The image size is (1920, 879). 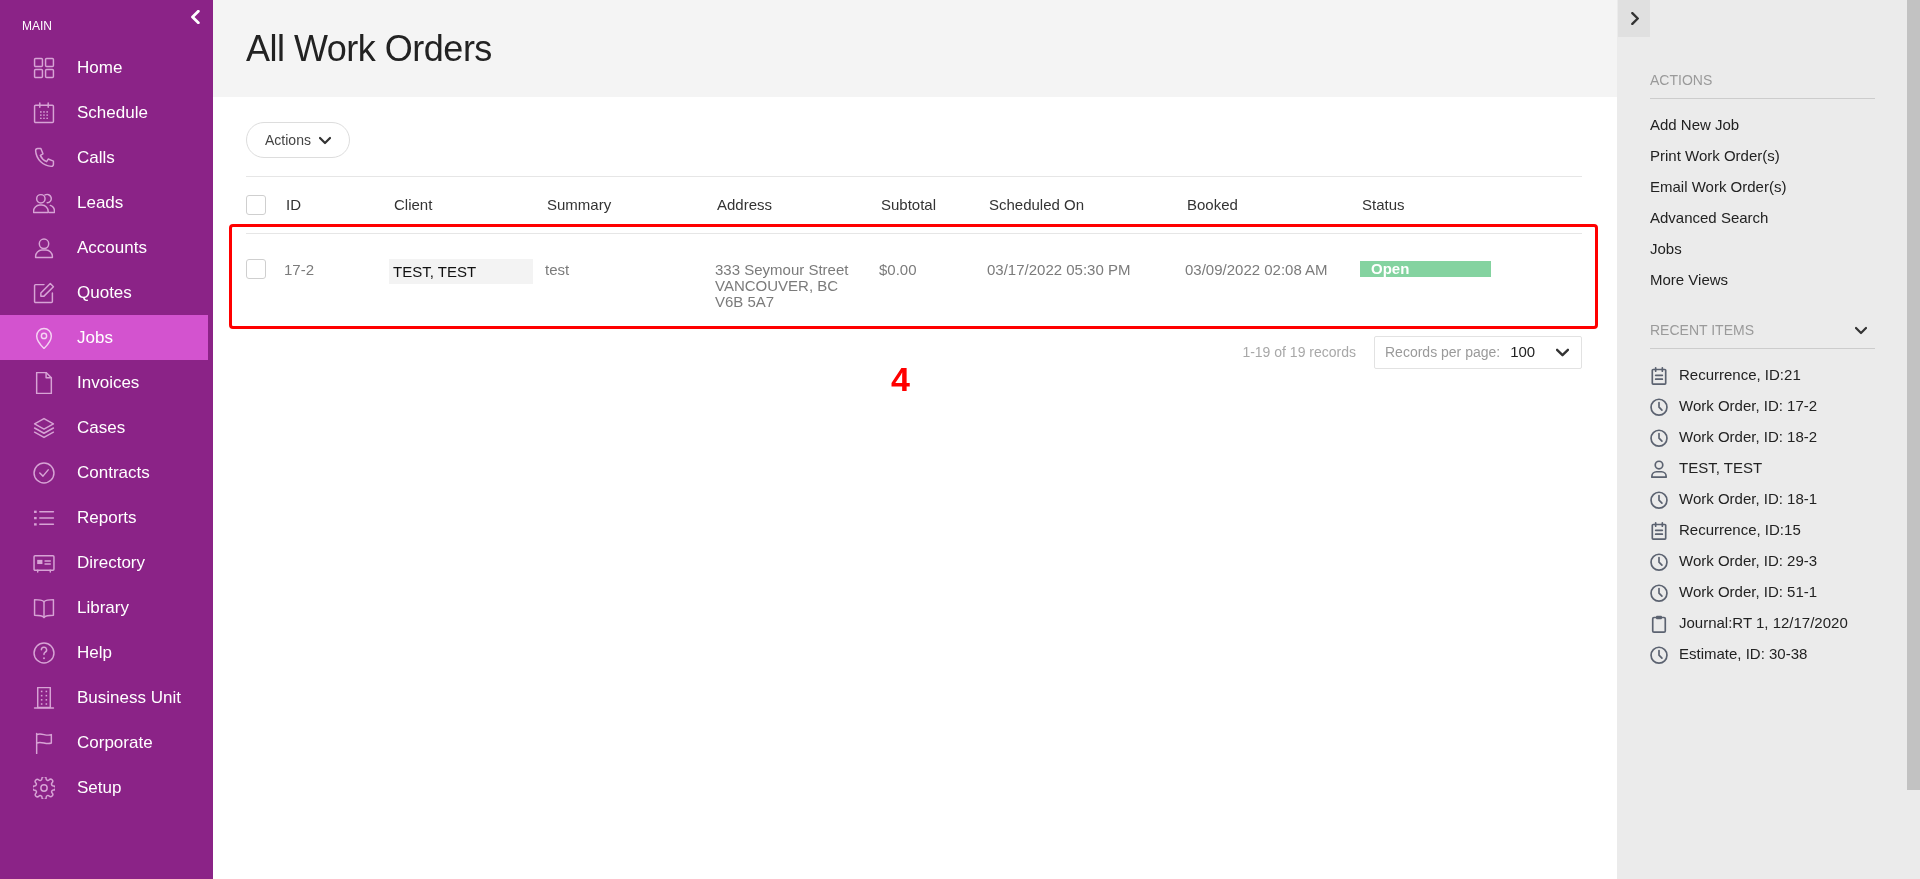 I want to click on recent-item-link: Work Order, ID: 29-3, so click(x=1748, y=561).